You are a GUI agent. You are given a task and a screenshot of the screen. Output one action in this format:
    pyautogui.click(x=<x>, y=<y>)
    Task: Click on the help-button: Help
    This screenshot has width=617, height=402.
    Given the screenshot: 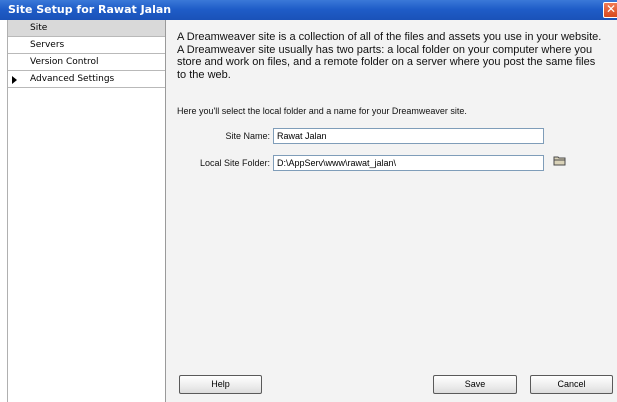 What is the action you would take?
    pyautogui.click(x=220, y=384)
    